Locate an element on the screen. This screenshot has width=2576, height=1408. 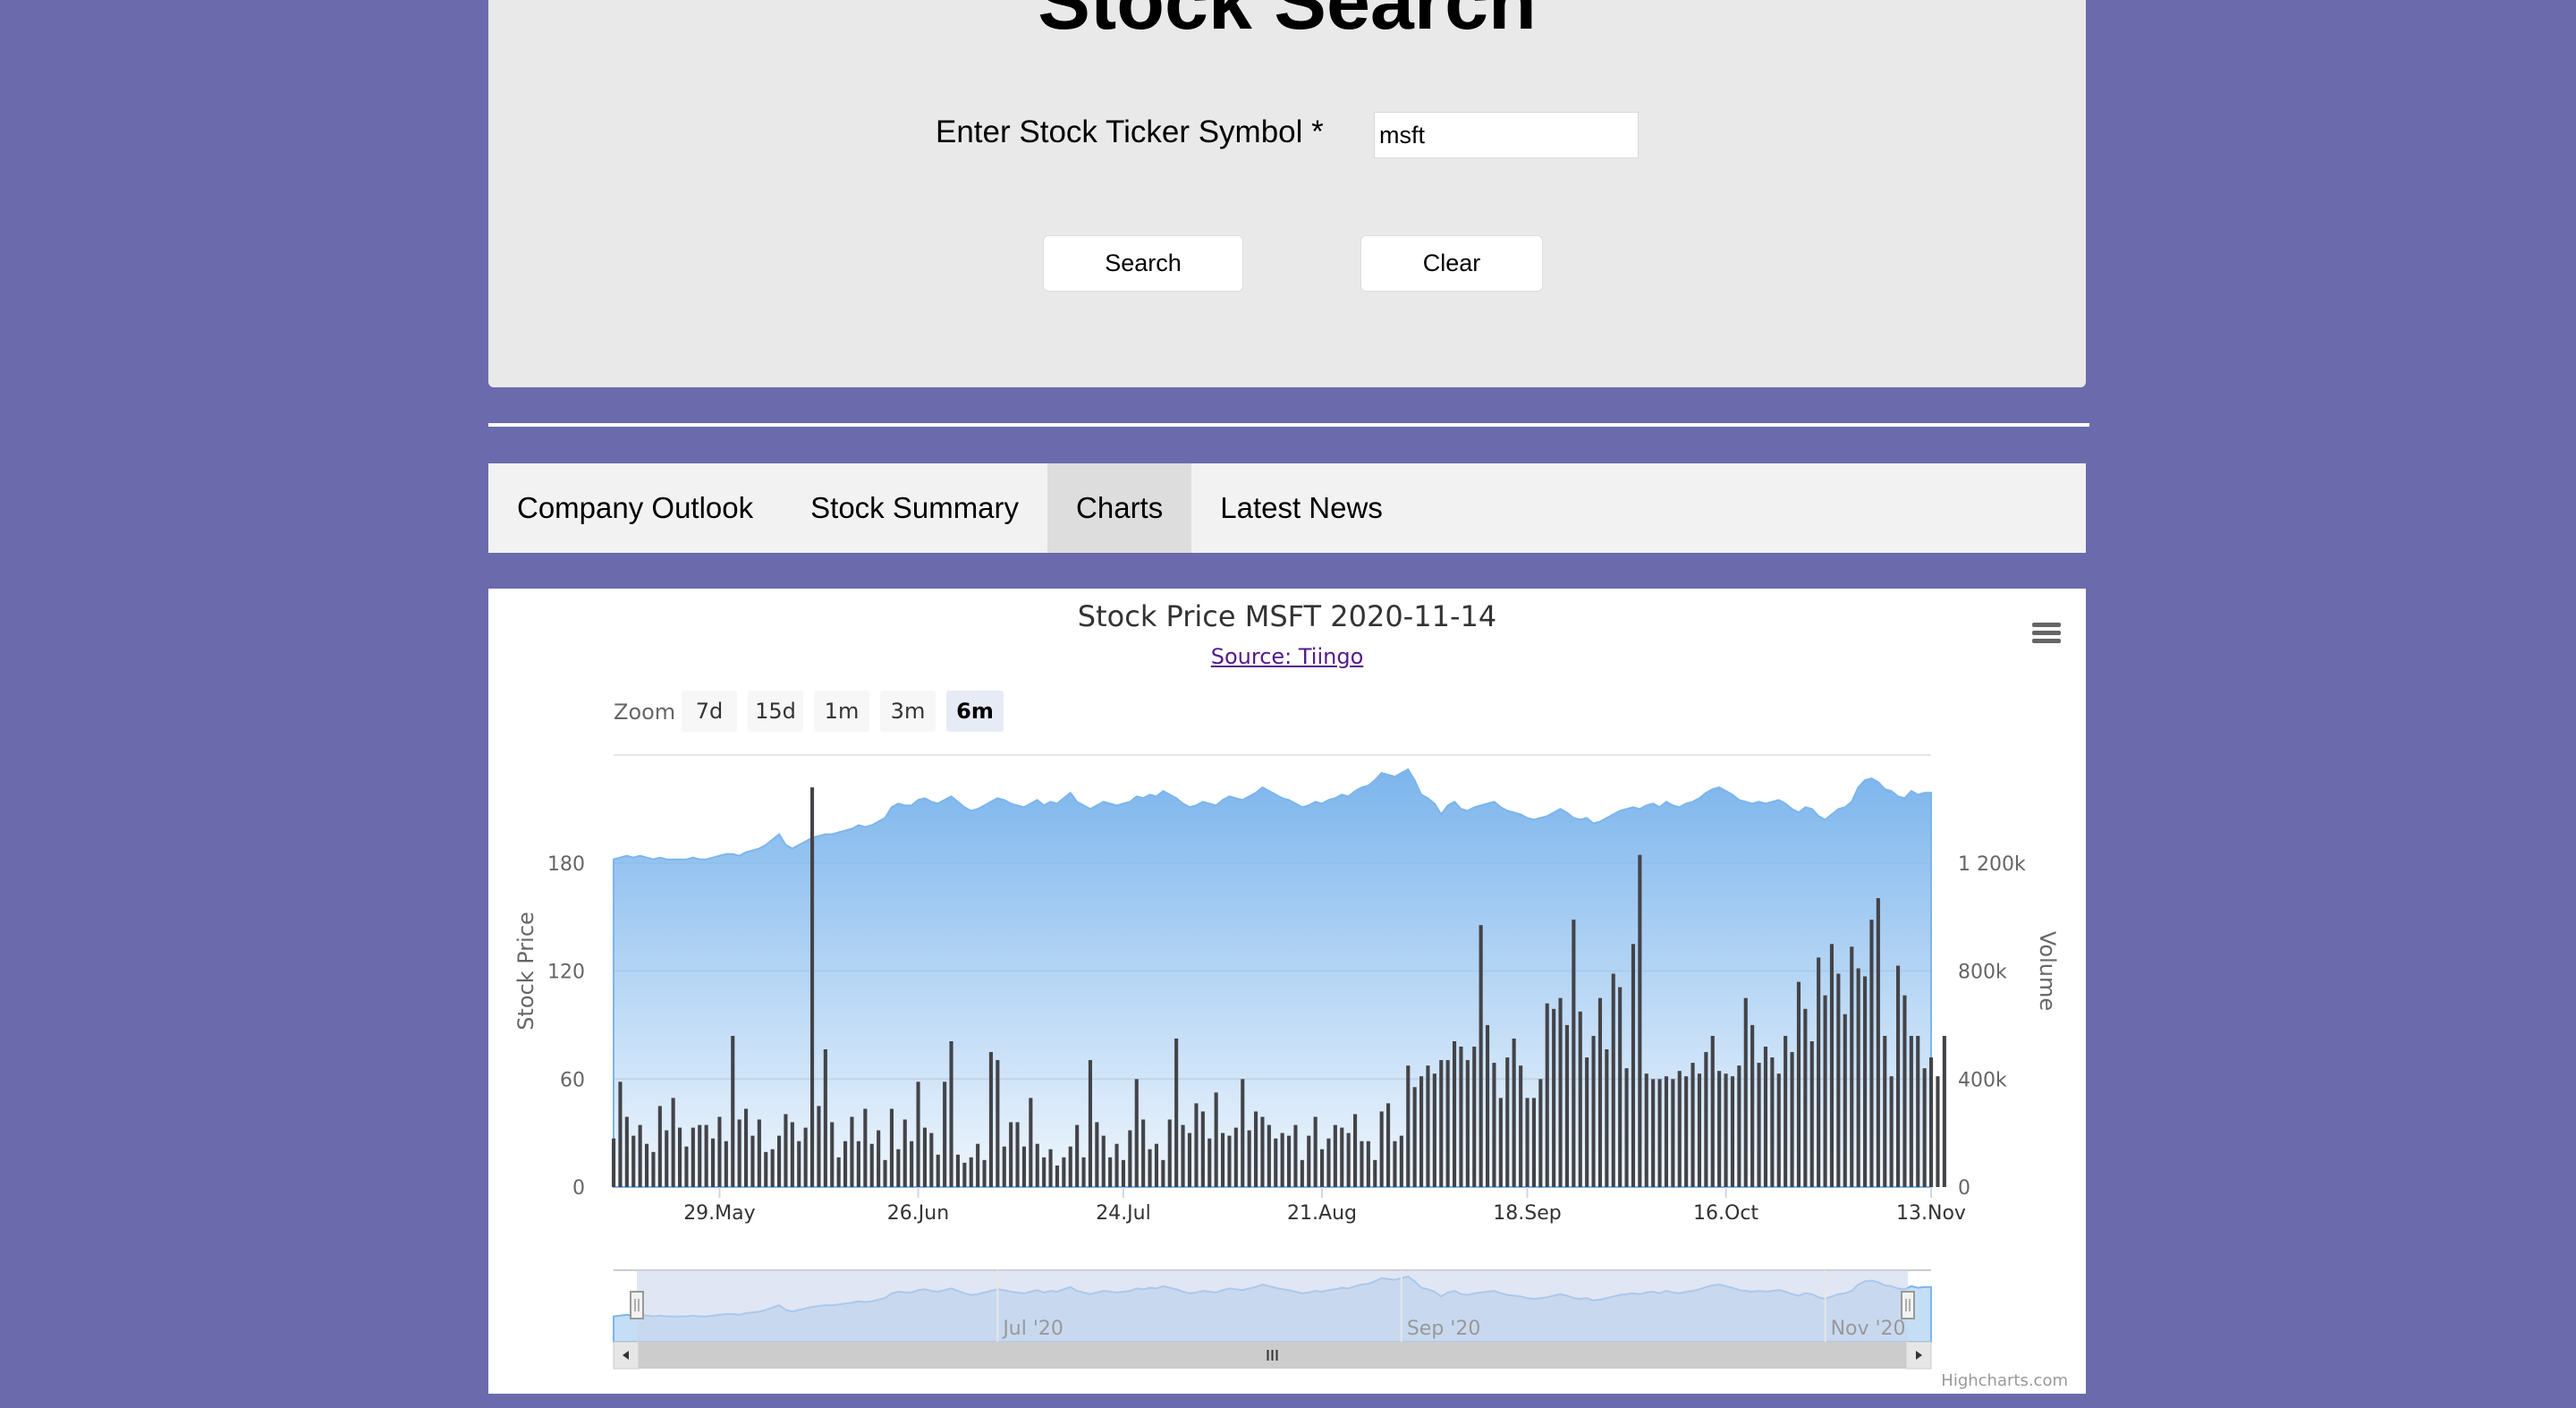
highcharts-credits: Highcharts.com is located at coordinates (2004, 1380).